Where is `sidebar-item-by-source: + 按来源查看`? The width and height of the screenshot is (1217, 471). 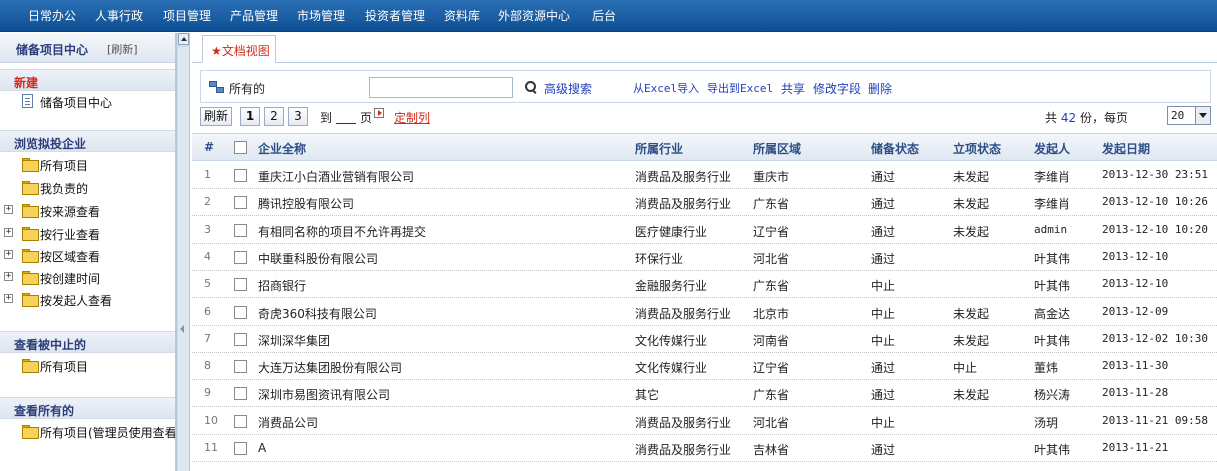 sidebar-item-by-source: + 按来源查看 is located at coordinates (87, 210).